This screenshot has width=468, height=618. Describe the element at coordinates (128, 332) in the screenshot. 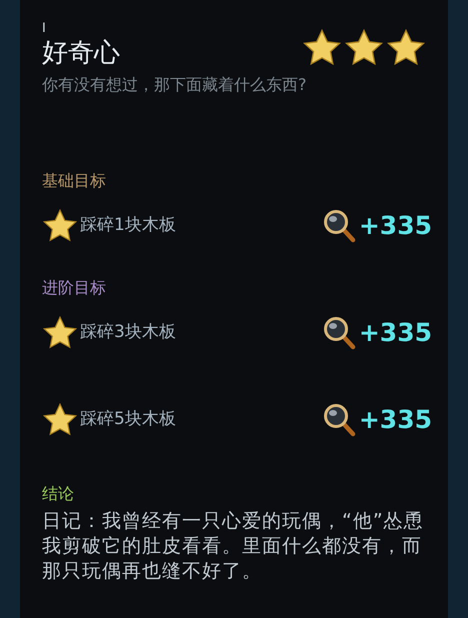

I see `goal-label: 踩碎3块木板` at that location.